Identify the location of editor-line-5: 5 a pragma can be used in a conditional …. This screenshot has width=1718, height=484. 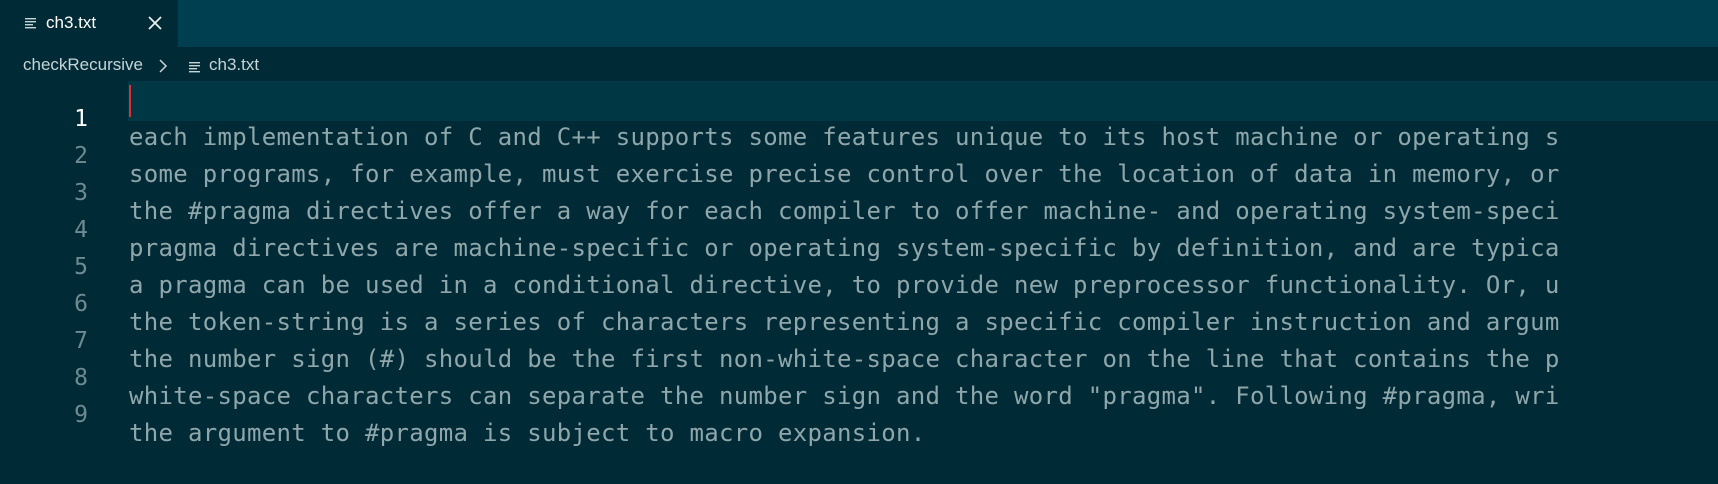
(859, 264).